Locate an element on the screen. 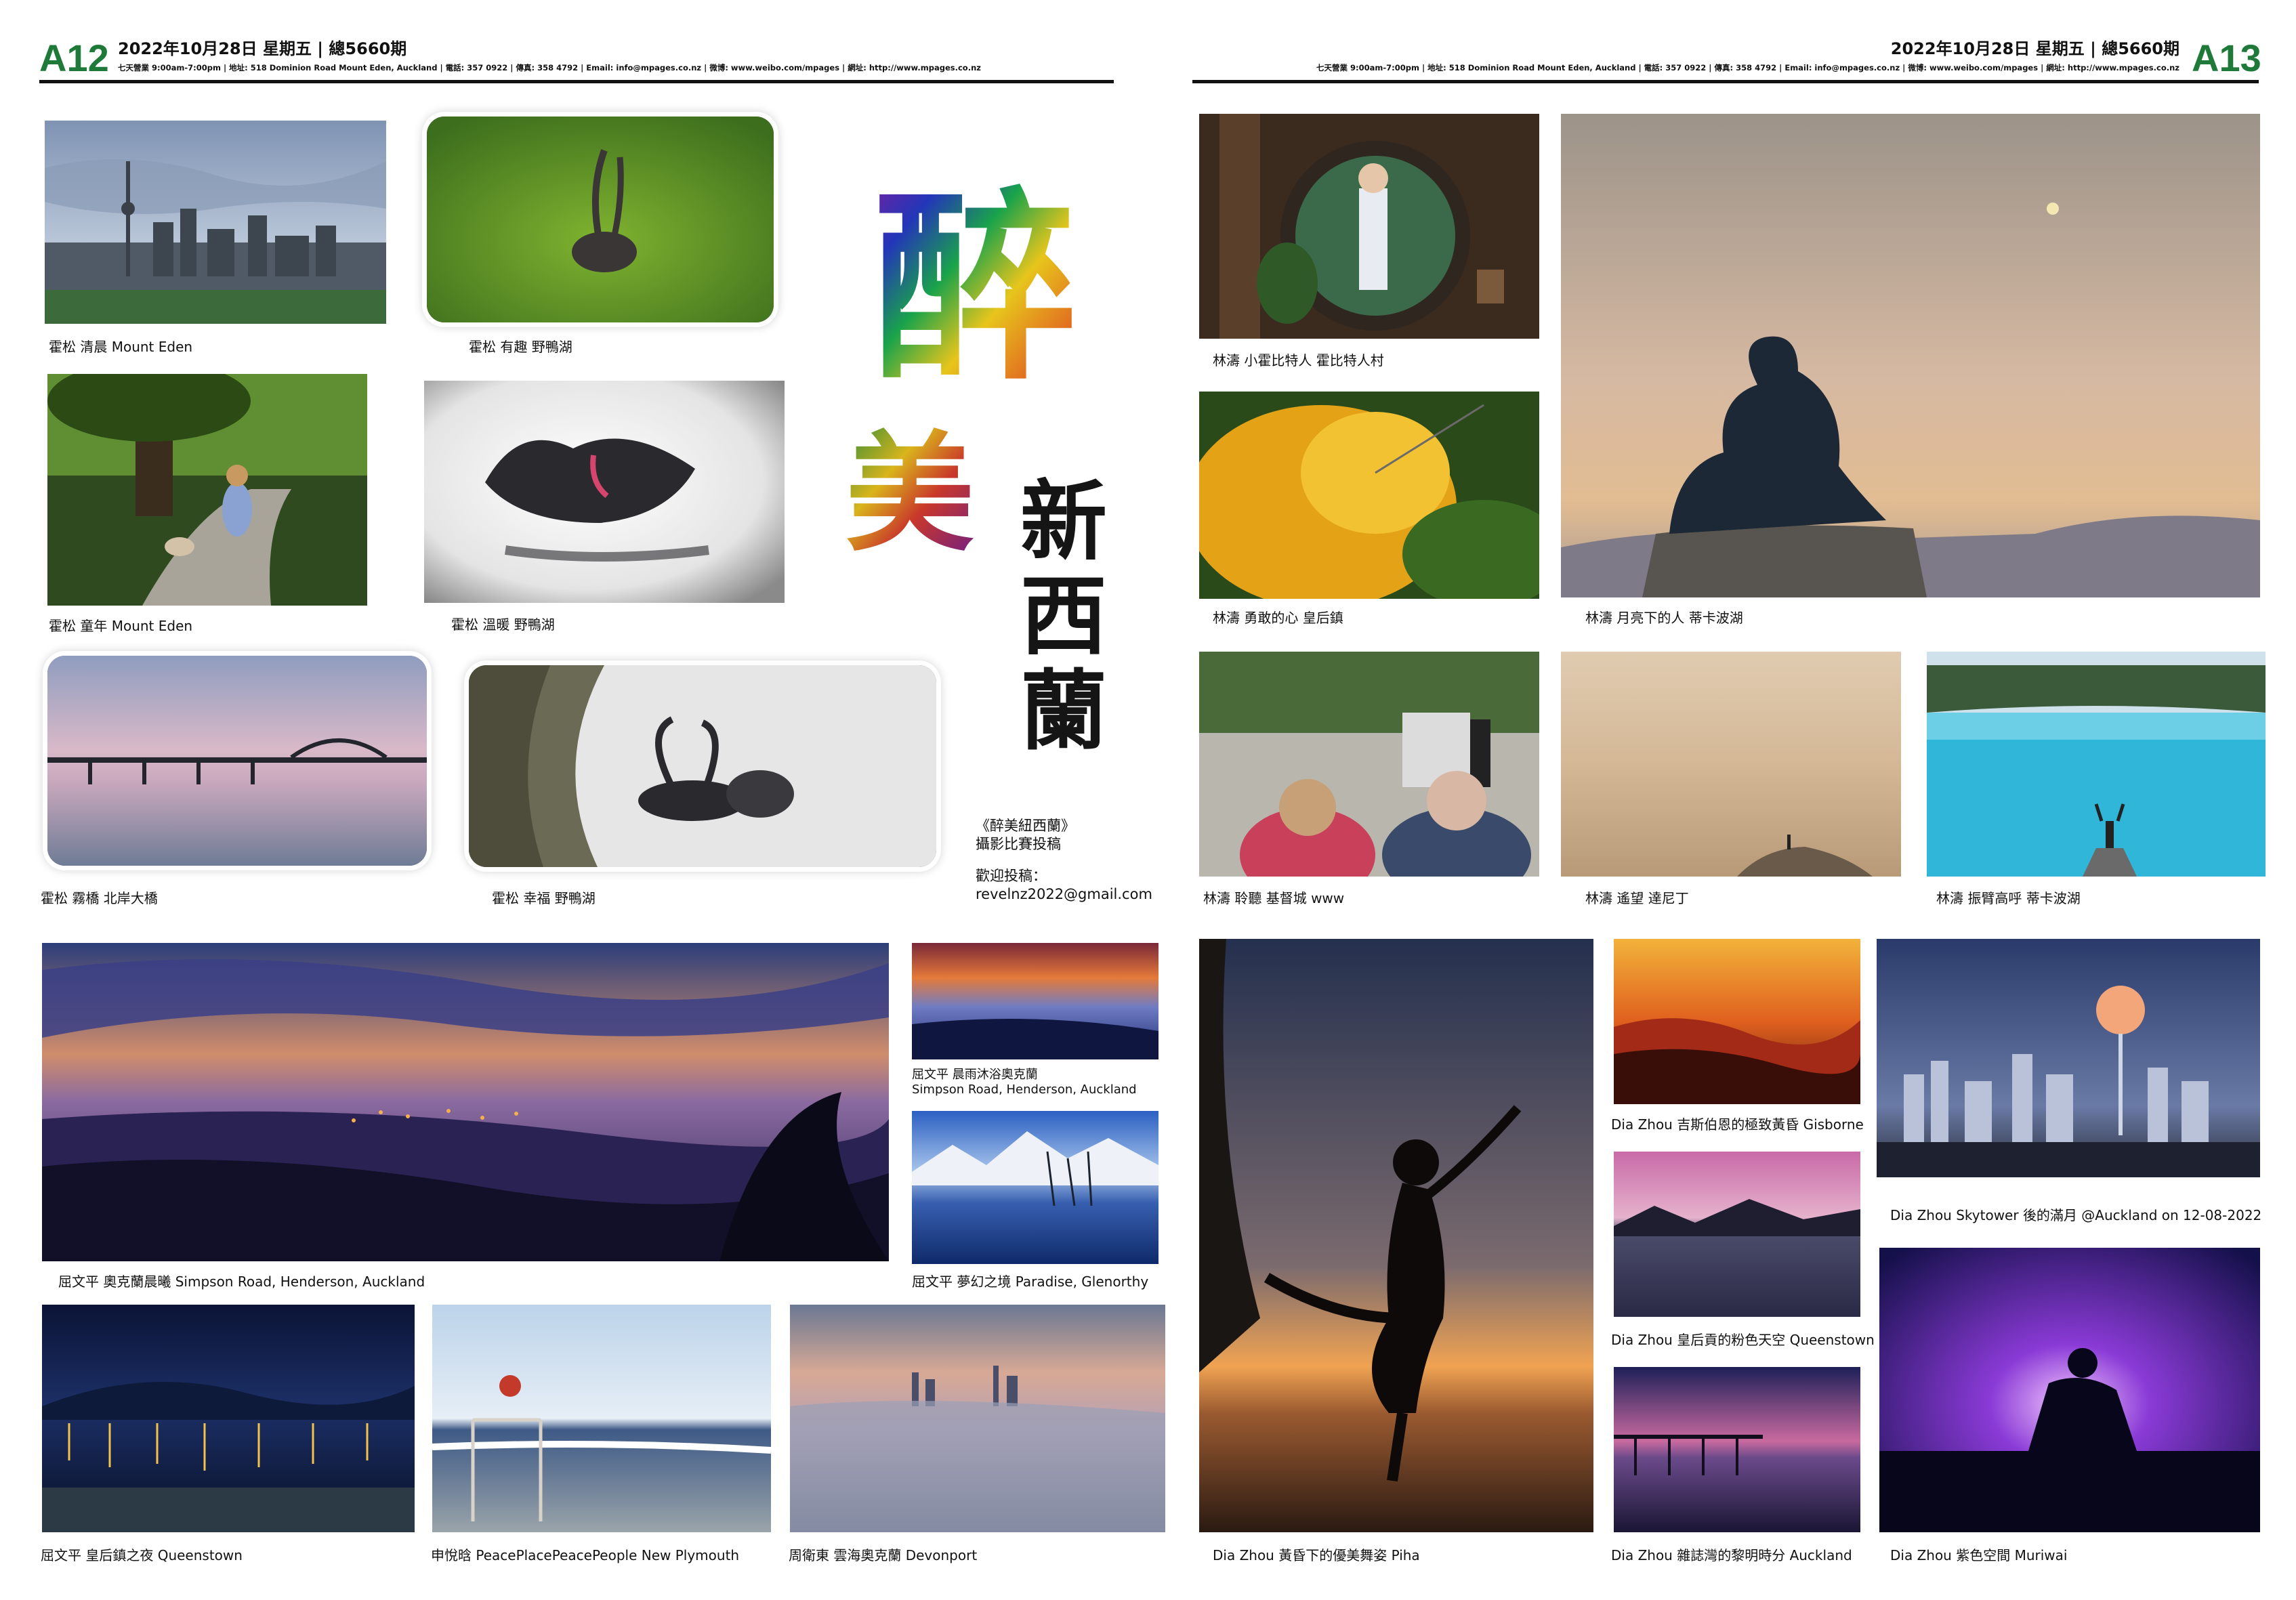 The width and height of the screenshot is (2296, 1600). caption-line: Simpson Road, Henderson, Auckland is located at coordinates (1024, 1089).